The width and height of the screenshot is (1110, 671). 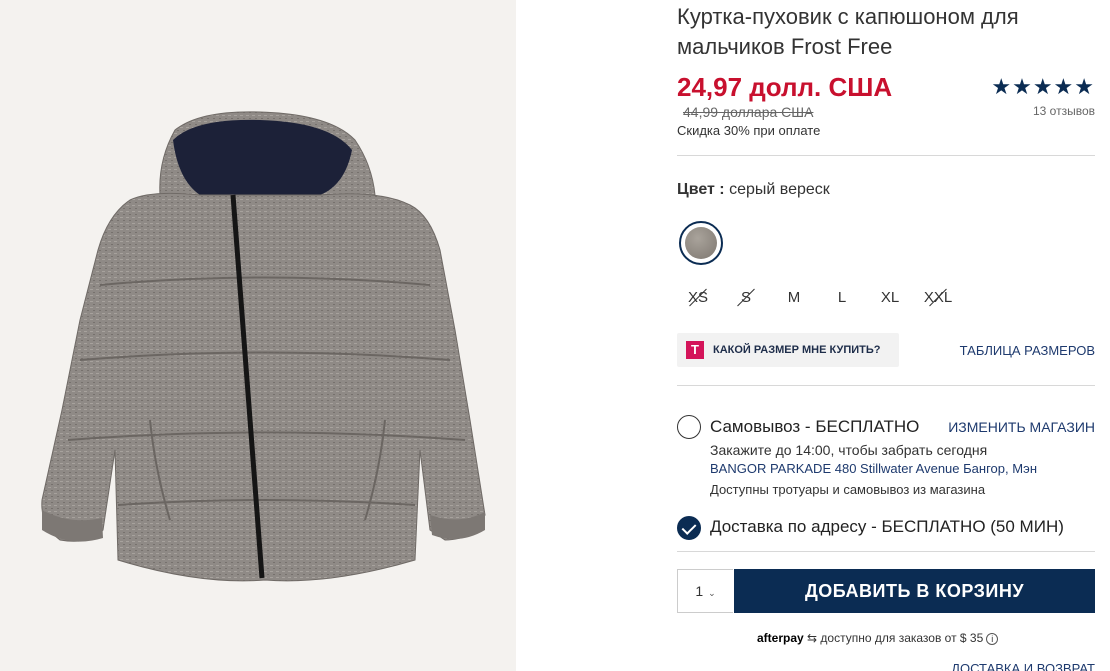 I want to click on color-row: Цвет : серый вереск, so click(x=753, y=190).